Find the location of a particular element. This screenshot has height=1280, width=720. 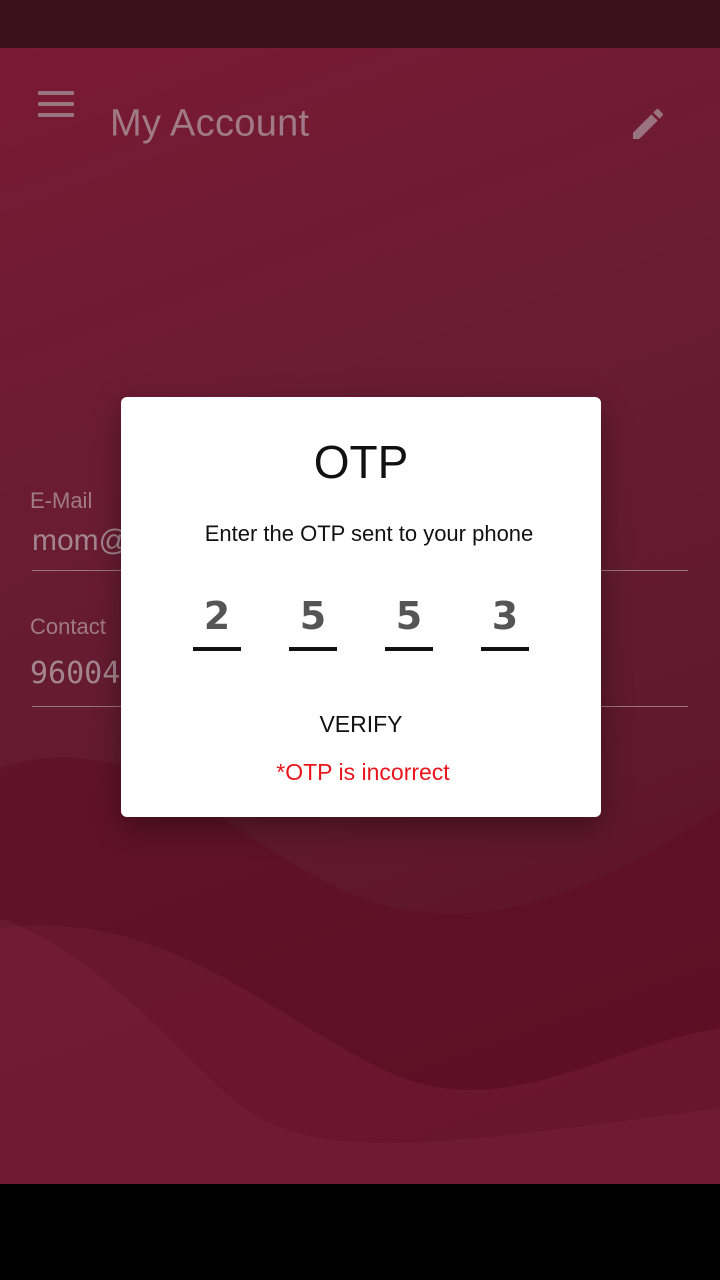

menu-button is located at coordinates (56, 104).